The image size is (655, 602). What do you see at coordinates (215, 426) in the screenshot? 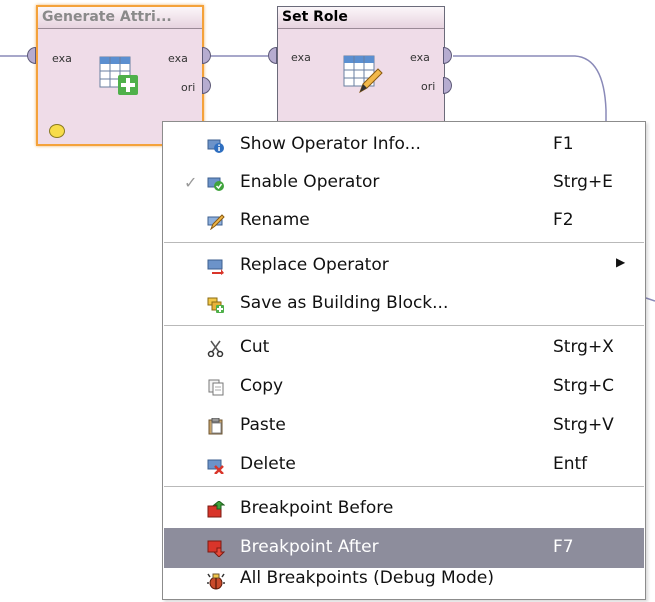
I see `paste-icon` at bounding box center [215, 426].